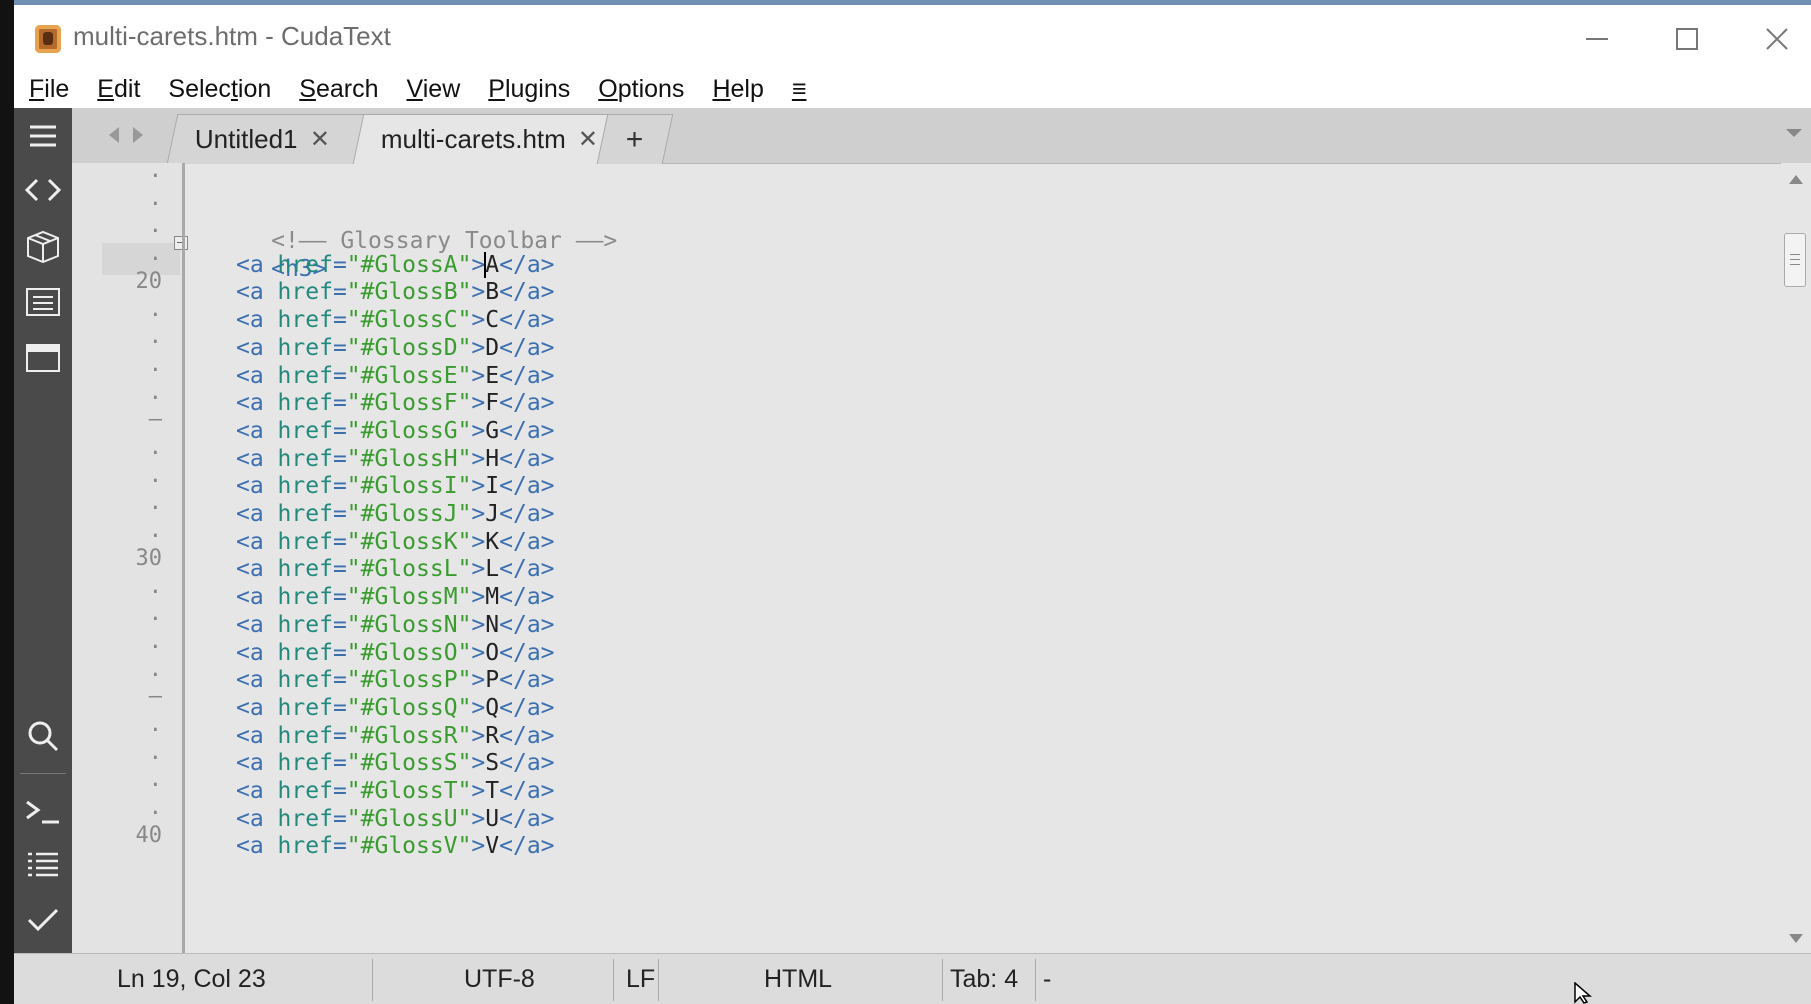 The height and width of the screenshot is (1004, 1811). I want to click on attr-value: "#GlossR", so click(409, 735).